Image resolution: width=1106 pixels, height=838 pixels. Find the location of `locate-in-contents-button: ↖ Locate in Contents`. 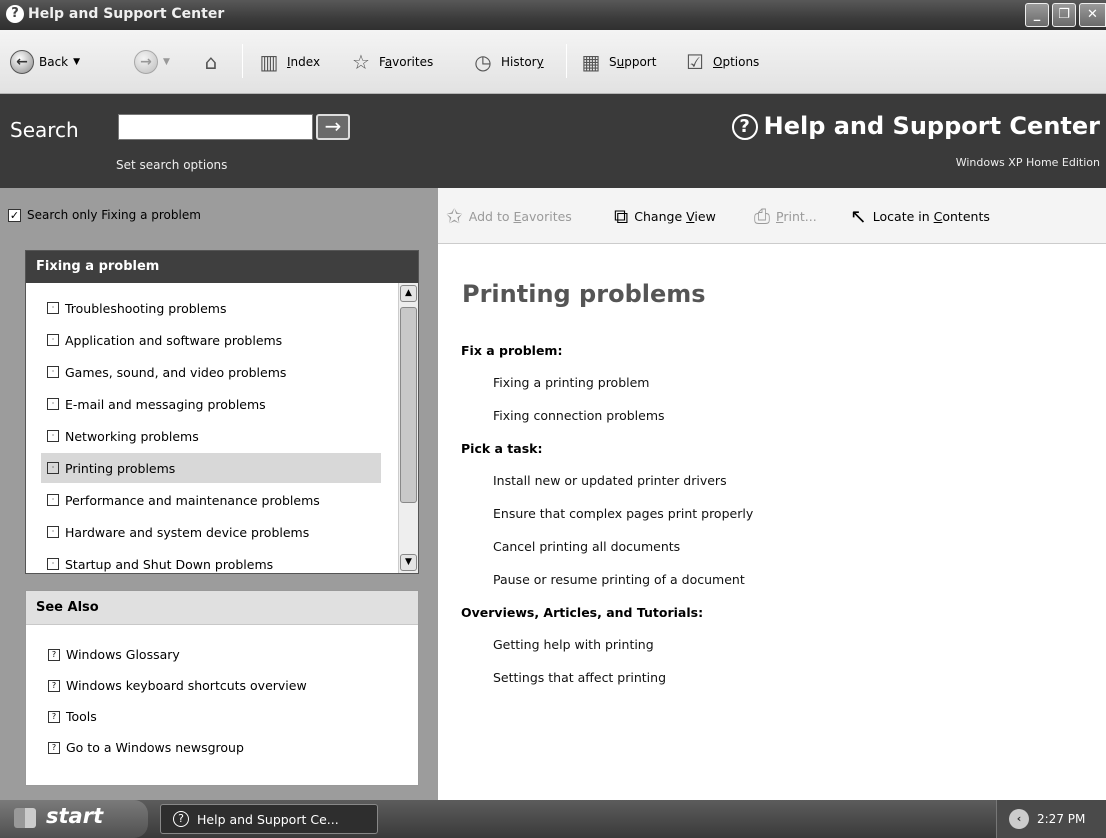

locate-in-contents-button: ↖ Locate in Contents is located at coordinates (920, 216).